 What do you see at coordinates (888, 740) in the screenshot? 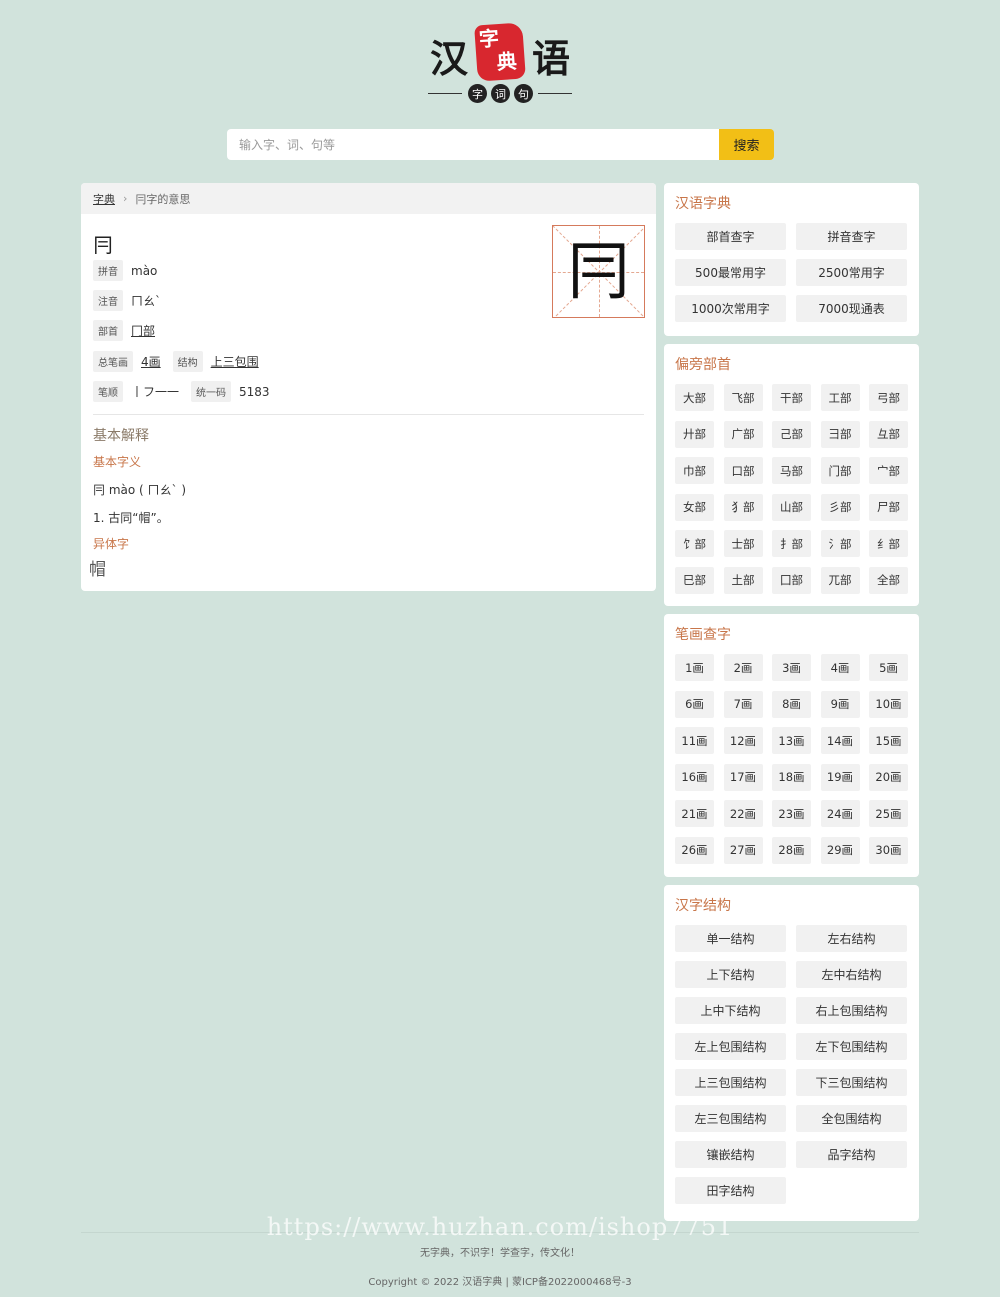
I see `sidebar-link: 15画` at bounding box center [888, 740].